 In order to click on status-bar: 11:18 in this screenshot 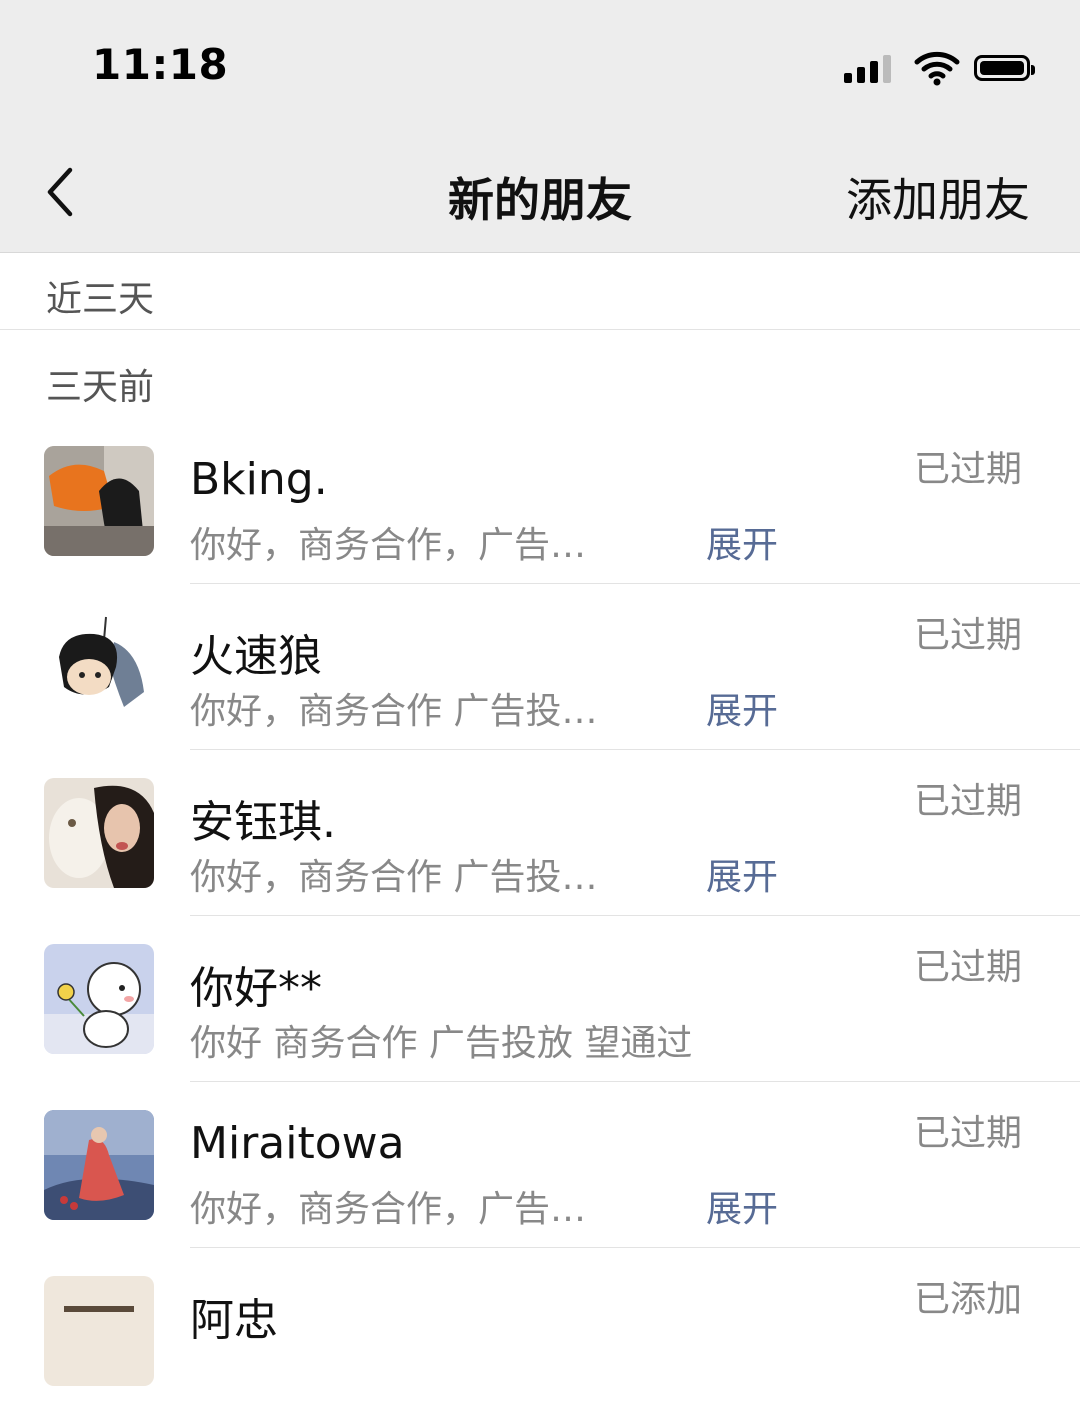, I will do `click(540, 68)`.